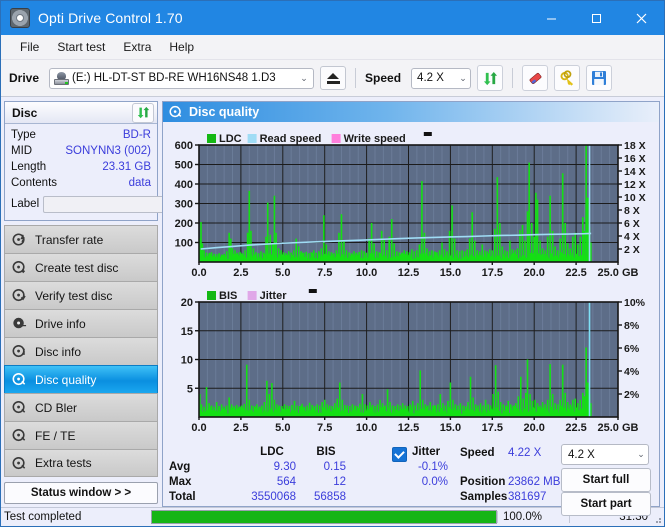 The height and width of the screenshot is (527, 665). I want to click on svg-text: BIS, so click(228, 296).